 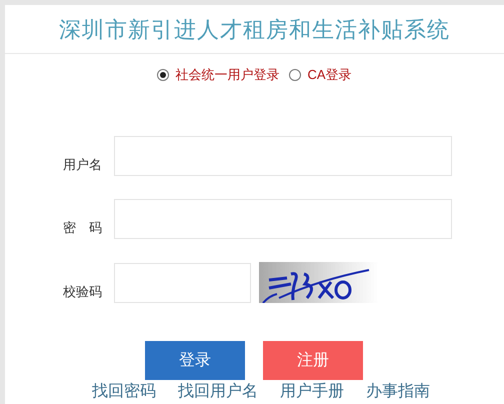 I want to click on register-button: 注册, so click(x=313, y=360).